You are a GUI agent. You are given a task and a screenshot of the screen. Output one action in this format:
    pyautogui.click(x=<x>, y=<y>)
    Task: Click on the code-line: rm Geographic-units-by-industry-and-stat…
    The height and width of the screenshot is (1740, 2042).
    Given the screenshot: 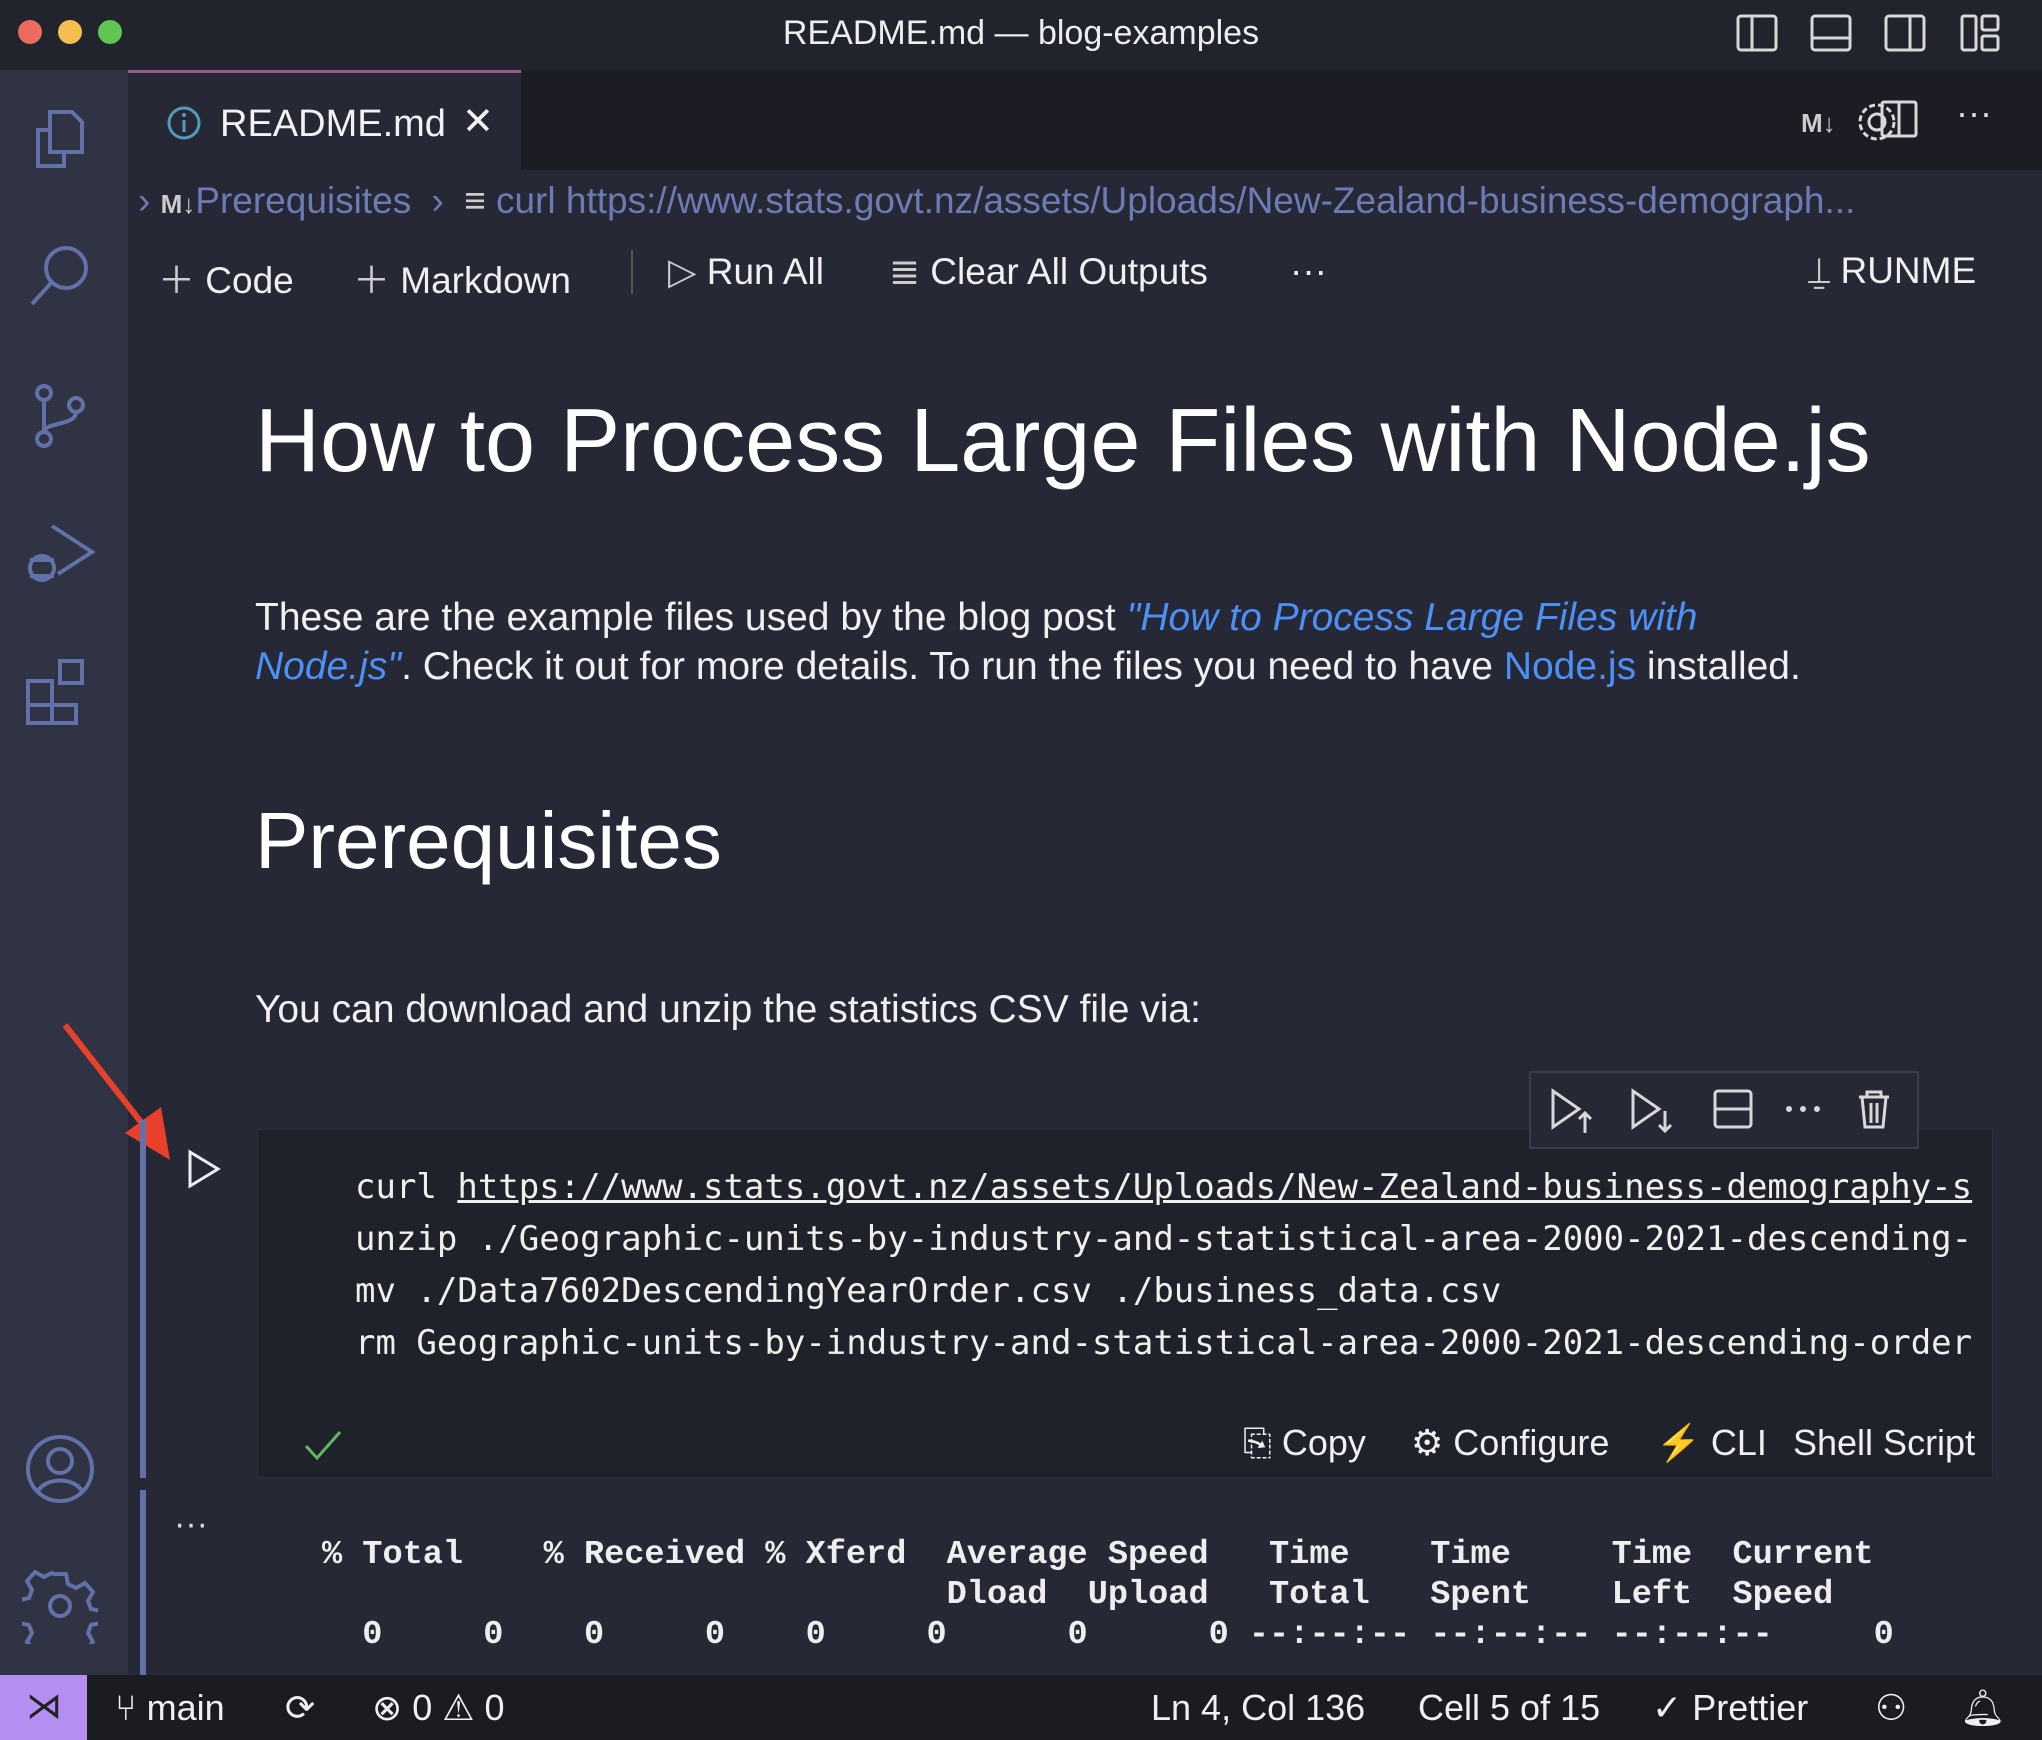 What is the action you would take?
    pyautogui.click(x=1164, y=1343)
    